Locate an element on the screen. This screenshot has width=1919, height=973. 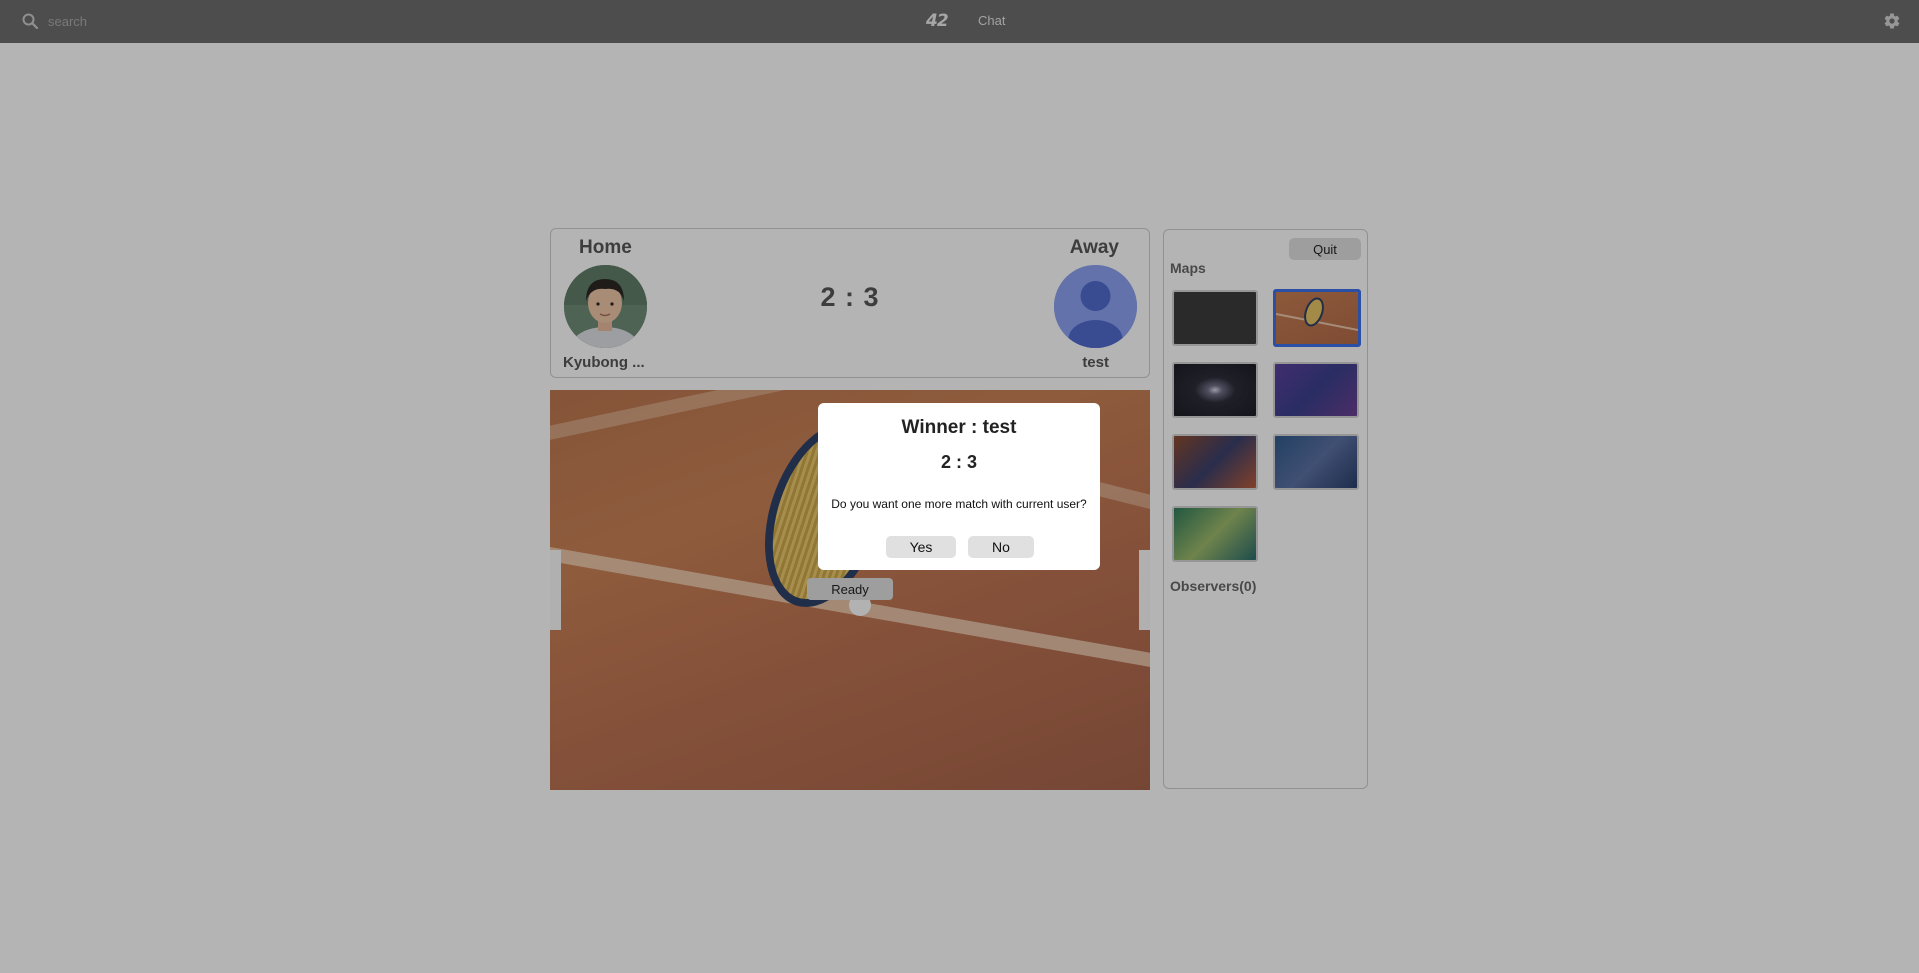
no-button: No is located at coordinates (1001, 547).